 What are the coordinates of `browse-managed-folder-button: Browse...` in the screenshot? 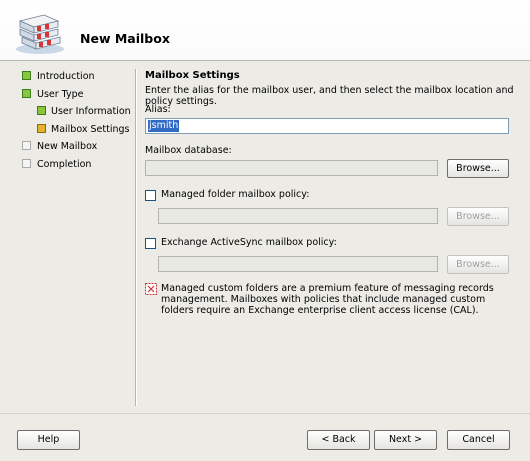 It's located at (478, 216).